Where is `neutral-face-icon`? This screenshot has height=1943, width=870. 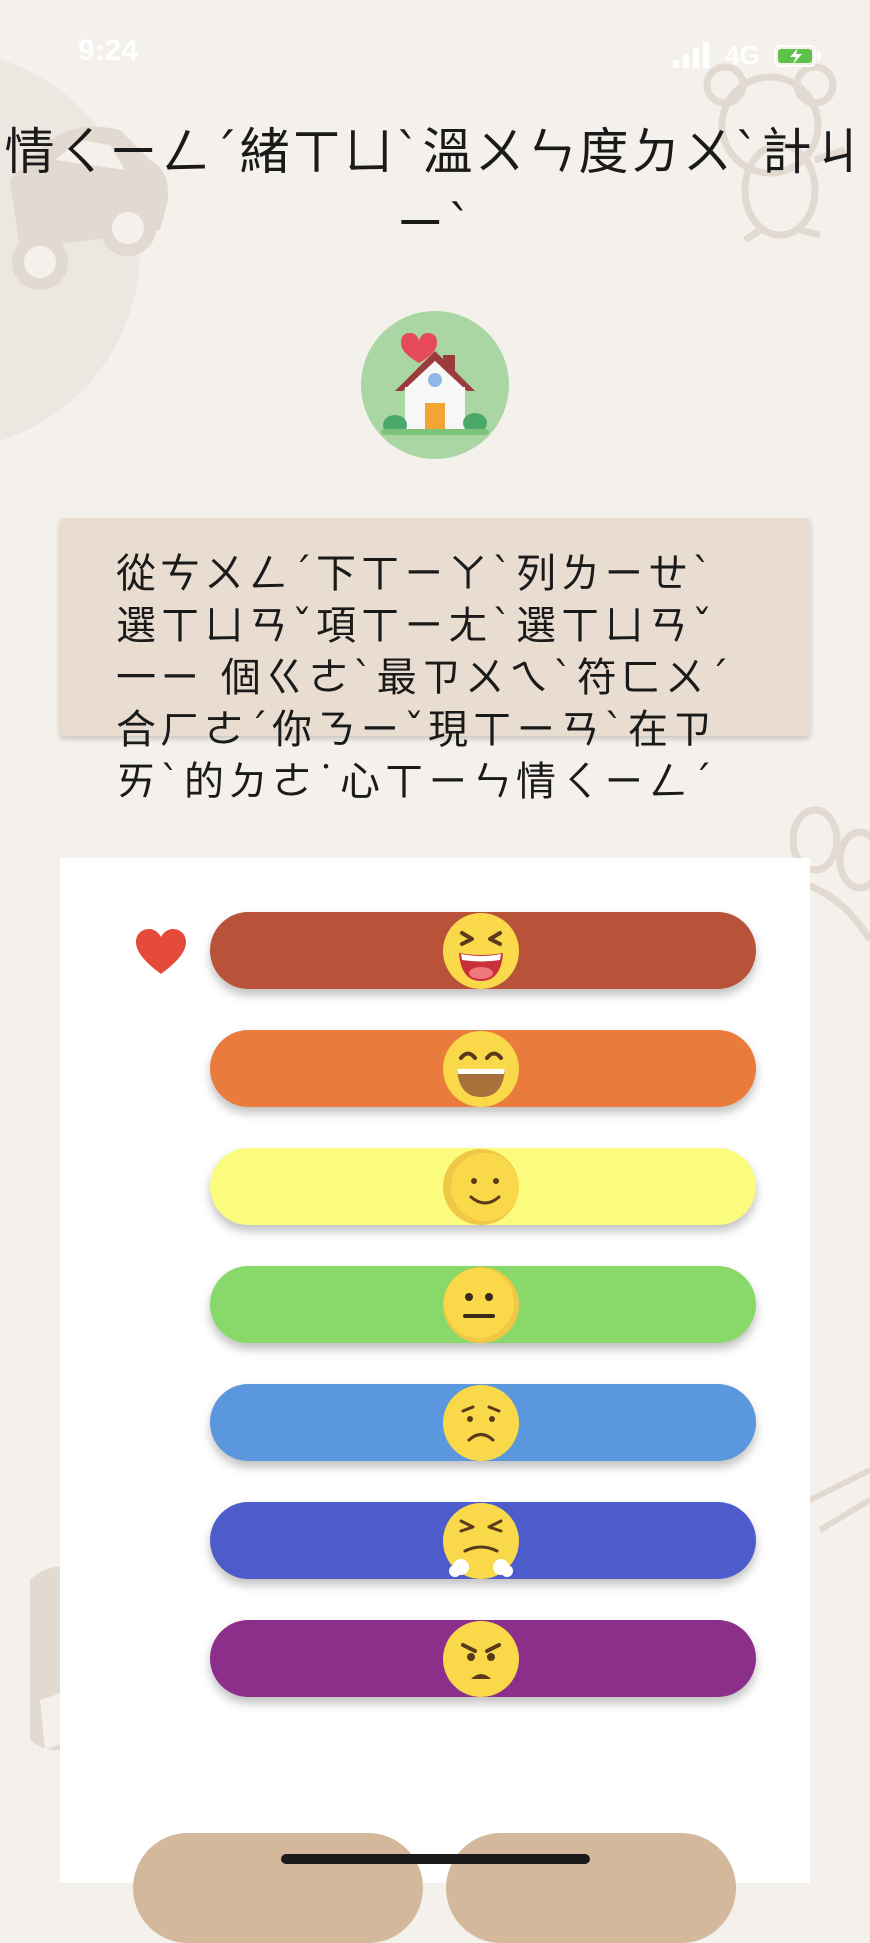 neutral-face-icon is located at coordinates (481, 1305).